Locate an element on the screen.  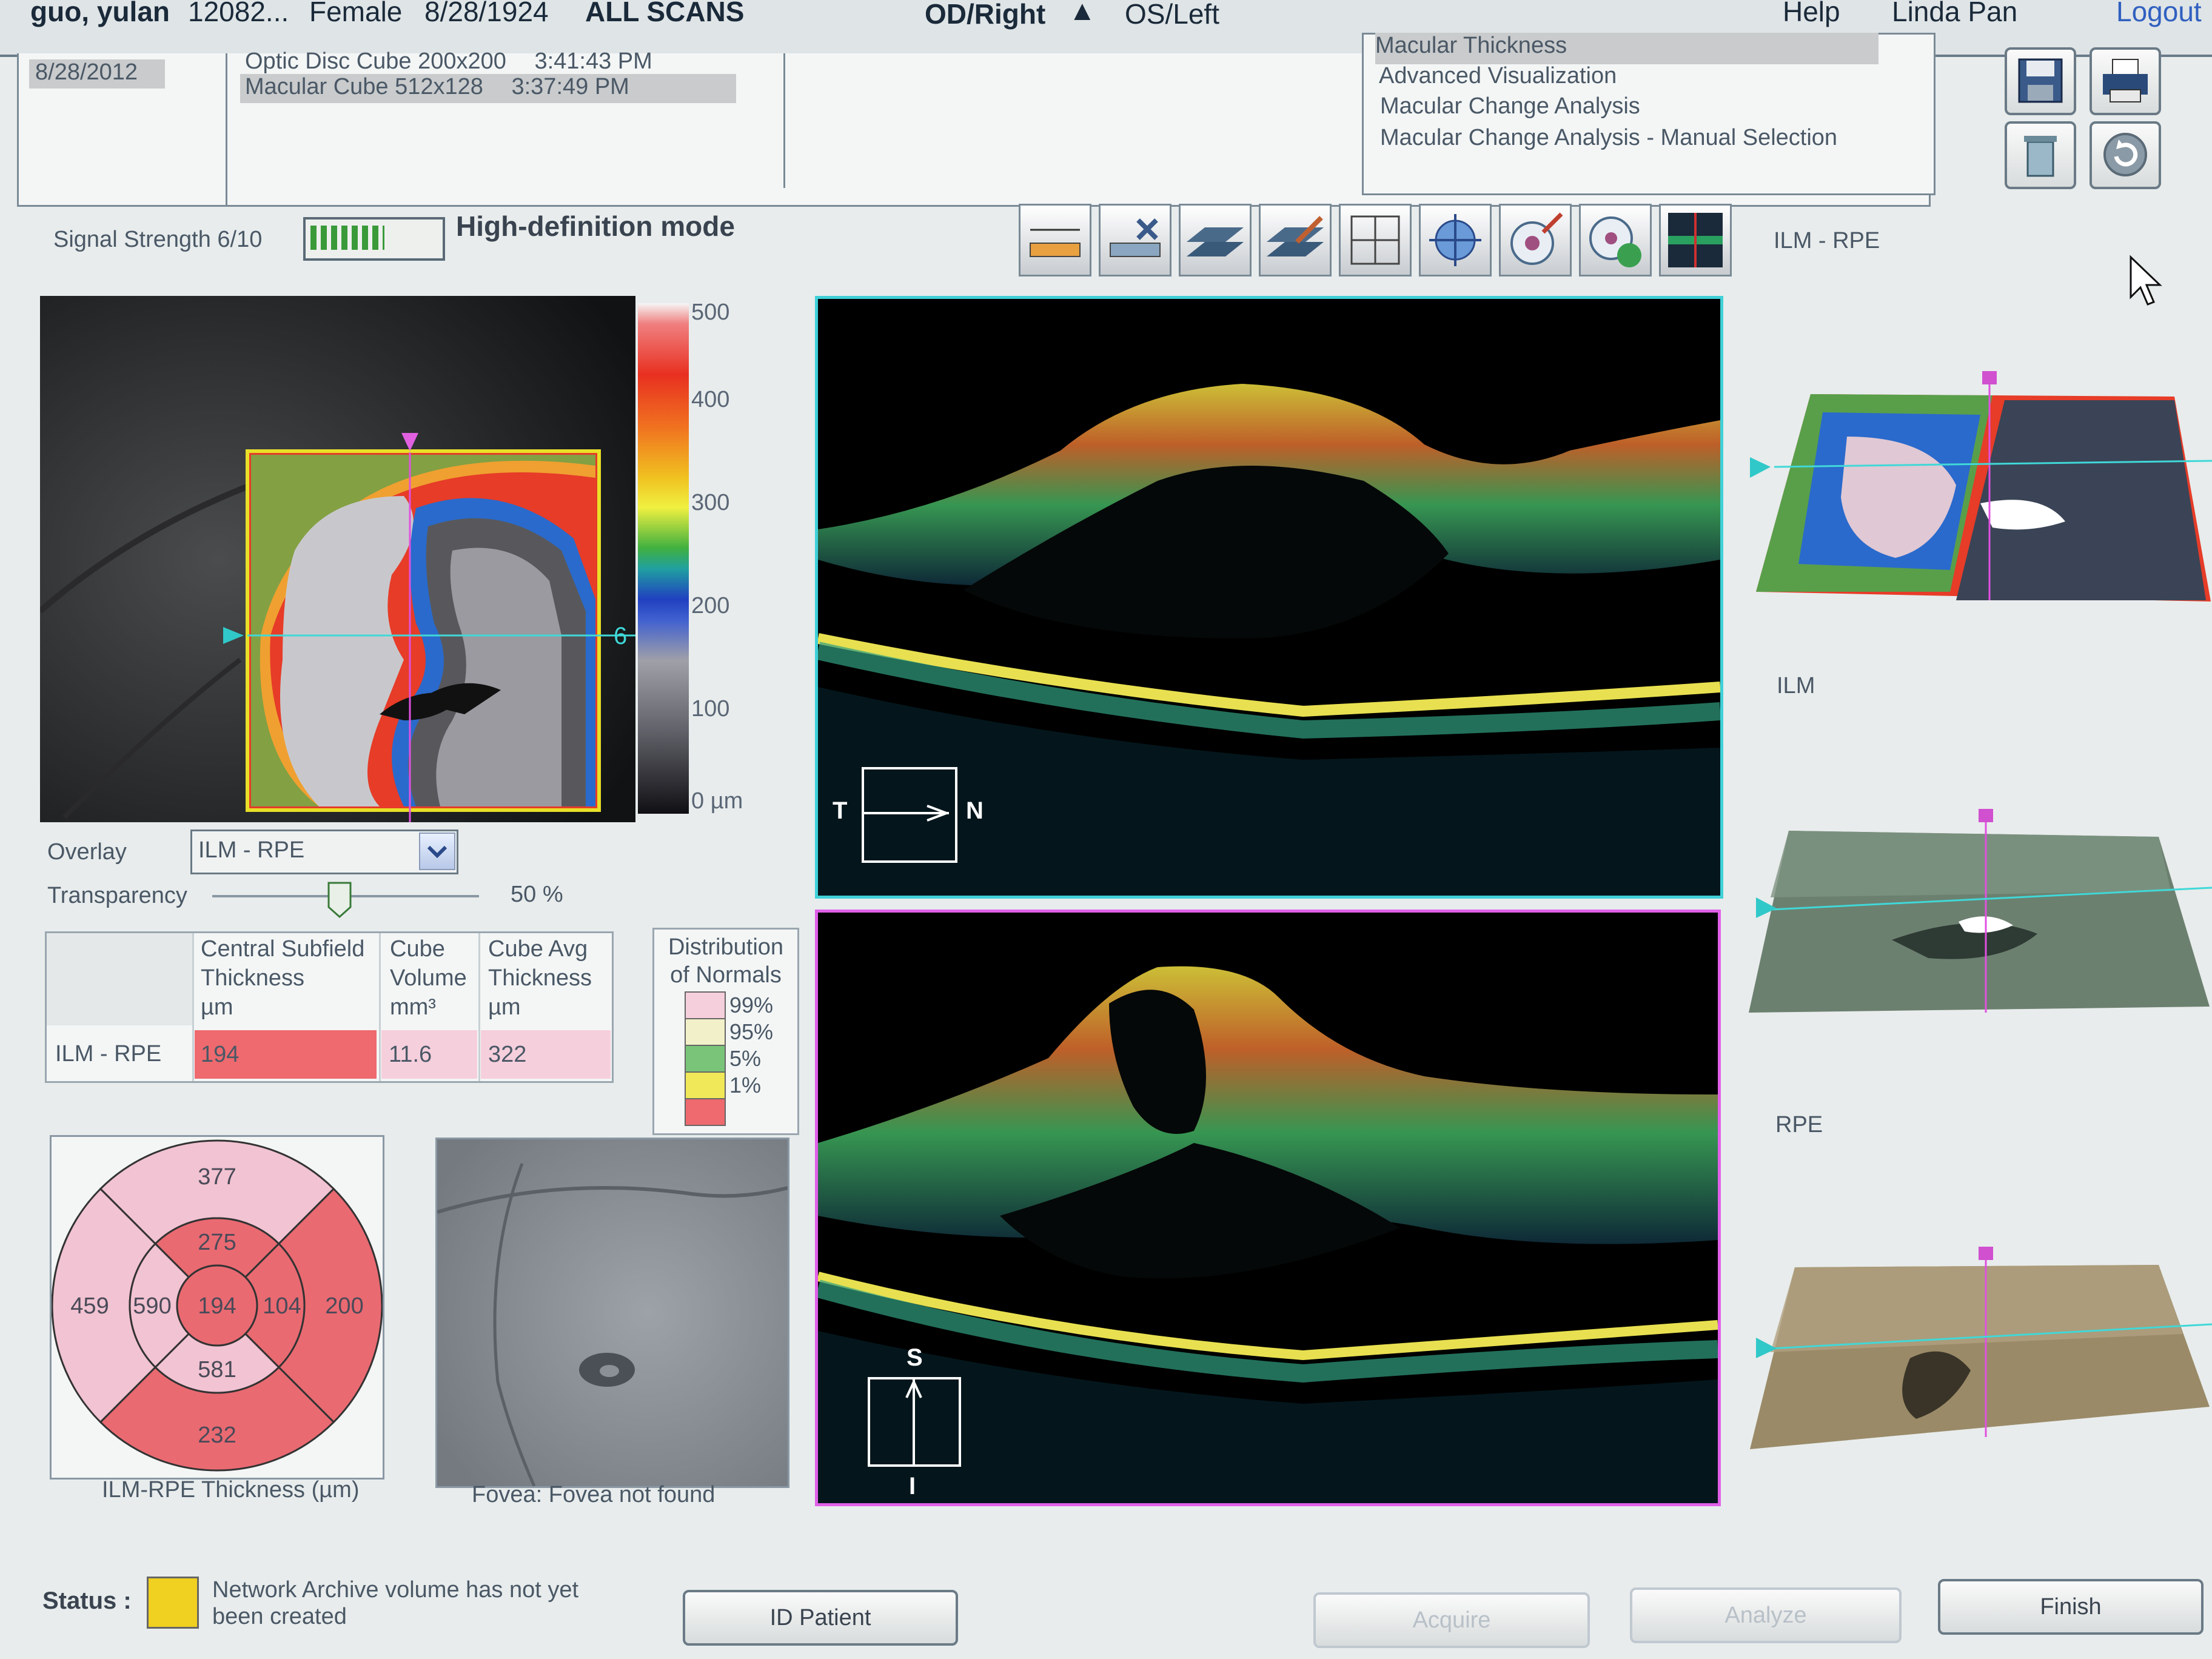
visit-date-item: 8/28/2012 is located at coordinates (97, 74).